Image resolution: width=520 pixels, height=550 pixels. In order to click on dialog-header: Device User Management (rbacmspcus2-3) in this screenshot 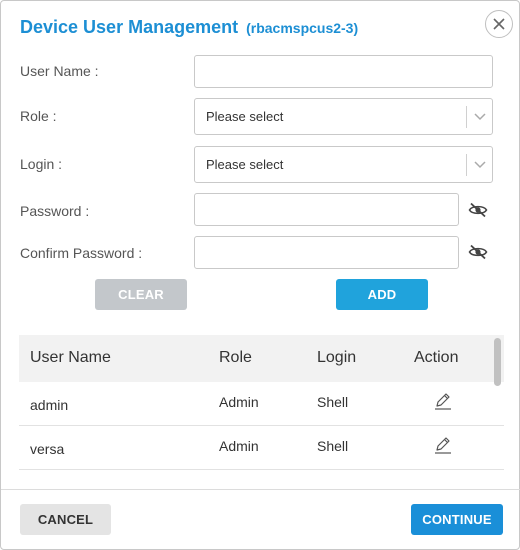, I will do `click(189, 27)`.